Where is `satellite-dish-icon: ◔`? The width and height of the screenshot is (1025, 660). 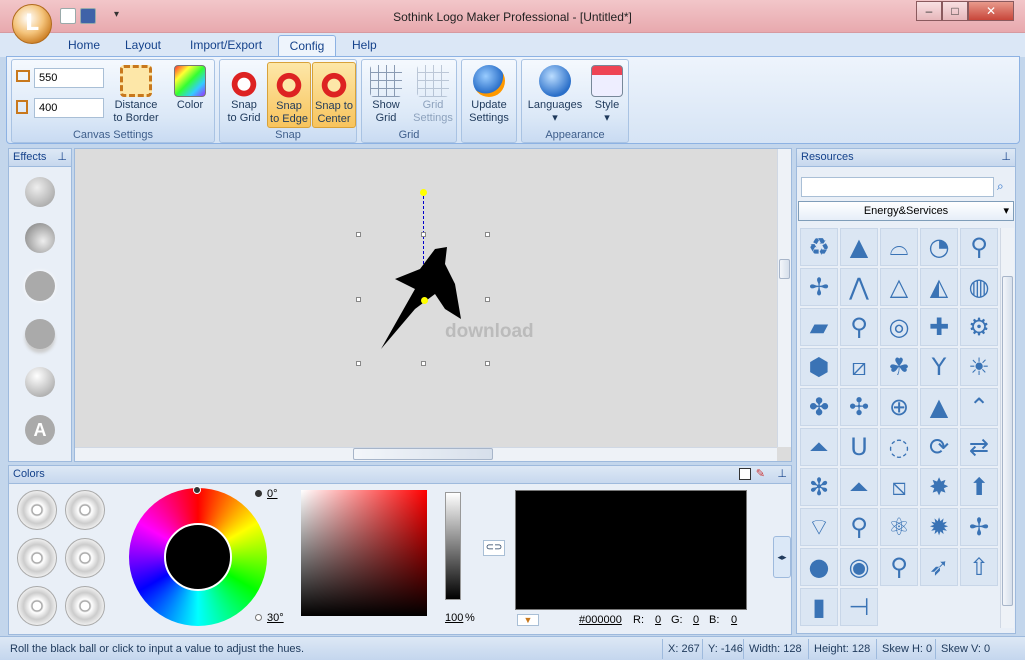
satellite-dish-icon: ◔ is located at coordinates (939, 247).